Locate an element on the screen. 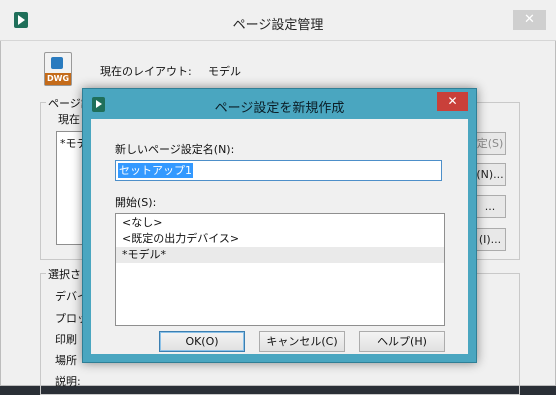 The height and width of the screenshot is (395, 556). page-setup-name-input: セットアップ1 is located at coordinates (278, 170).